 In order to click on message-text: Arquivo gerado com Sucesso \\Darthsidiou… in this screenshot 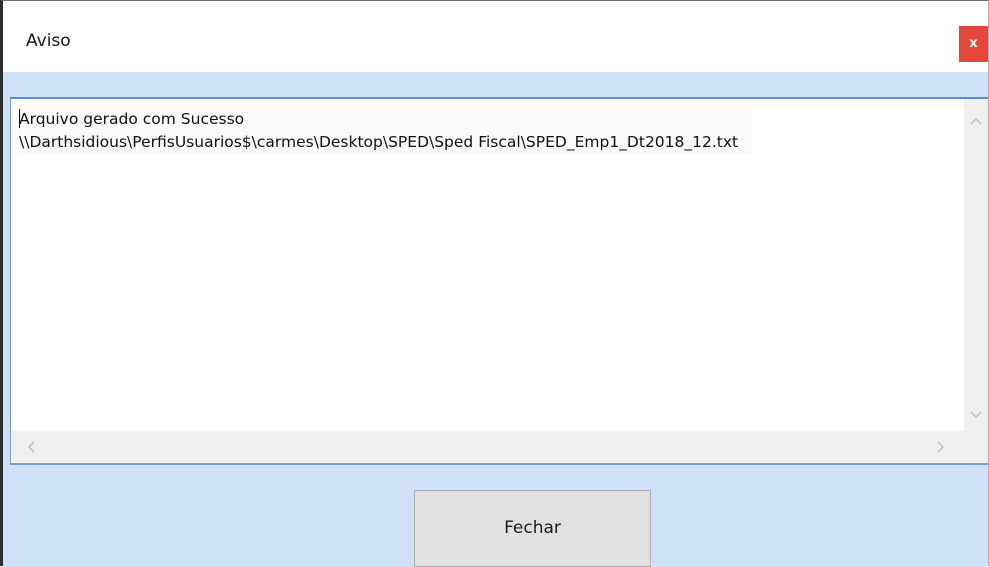, I will do `click(386, 131)`.